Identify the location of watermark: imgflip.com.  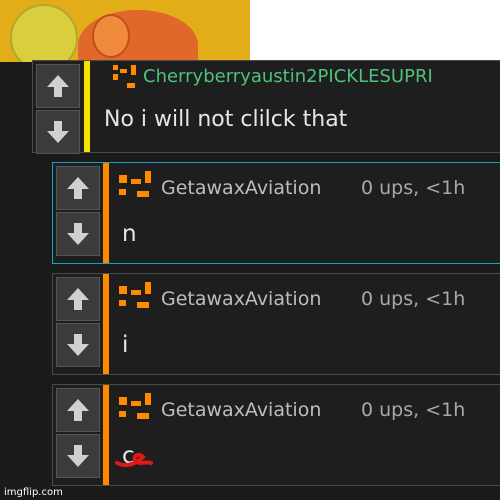
(33, 492).